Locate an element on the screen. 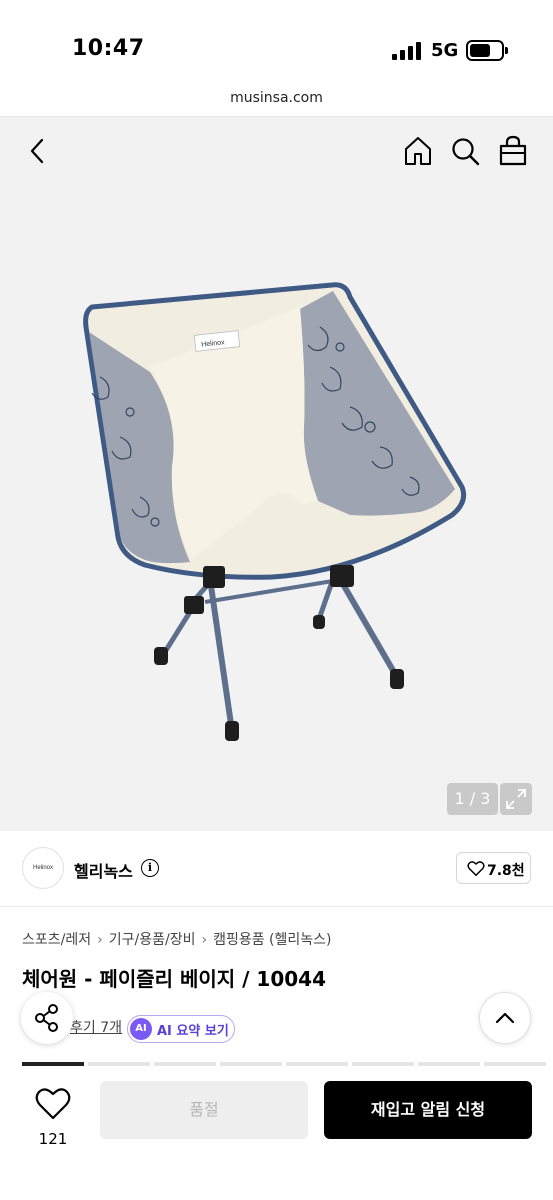 Image resolution: width=553 pixels, height=1200 pixels. brand-like-button: 7.8천 is located at coordinates (493, 868).